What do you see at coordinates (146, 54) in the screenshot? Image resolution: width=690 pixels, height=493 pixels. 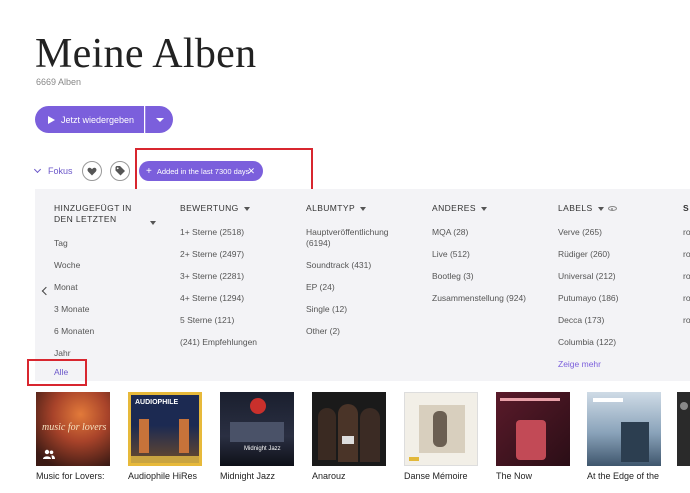 I see `page-title: Meine Alben` at bounding box center [146, 54].